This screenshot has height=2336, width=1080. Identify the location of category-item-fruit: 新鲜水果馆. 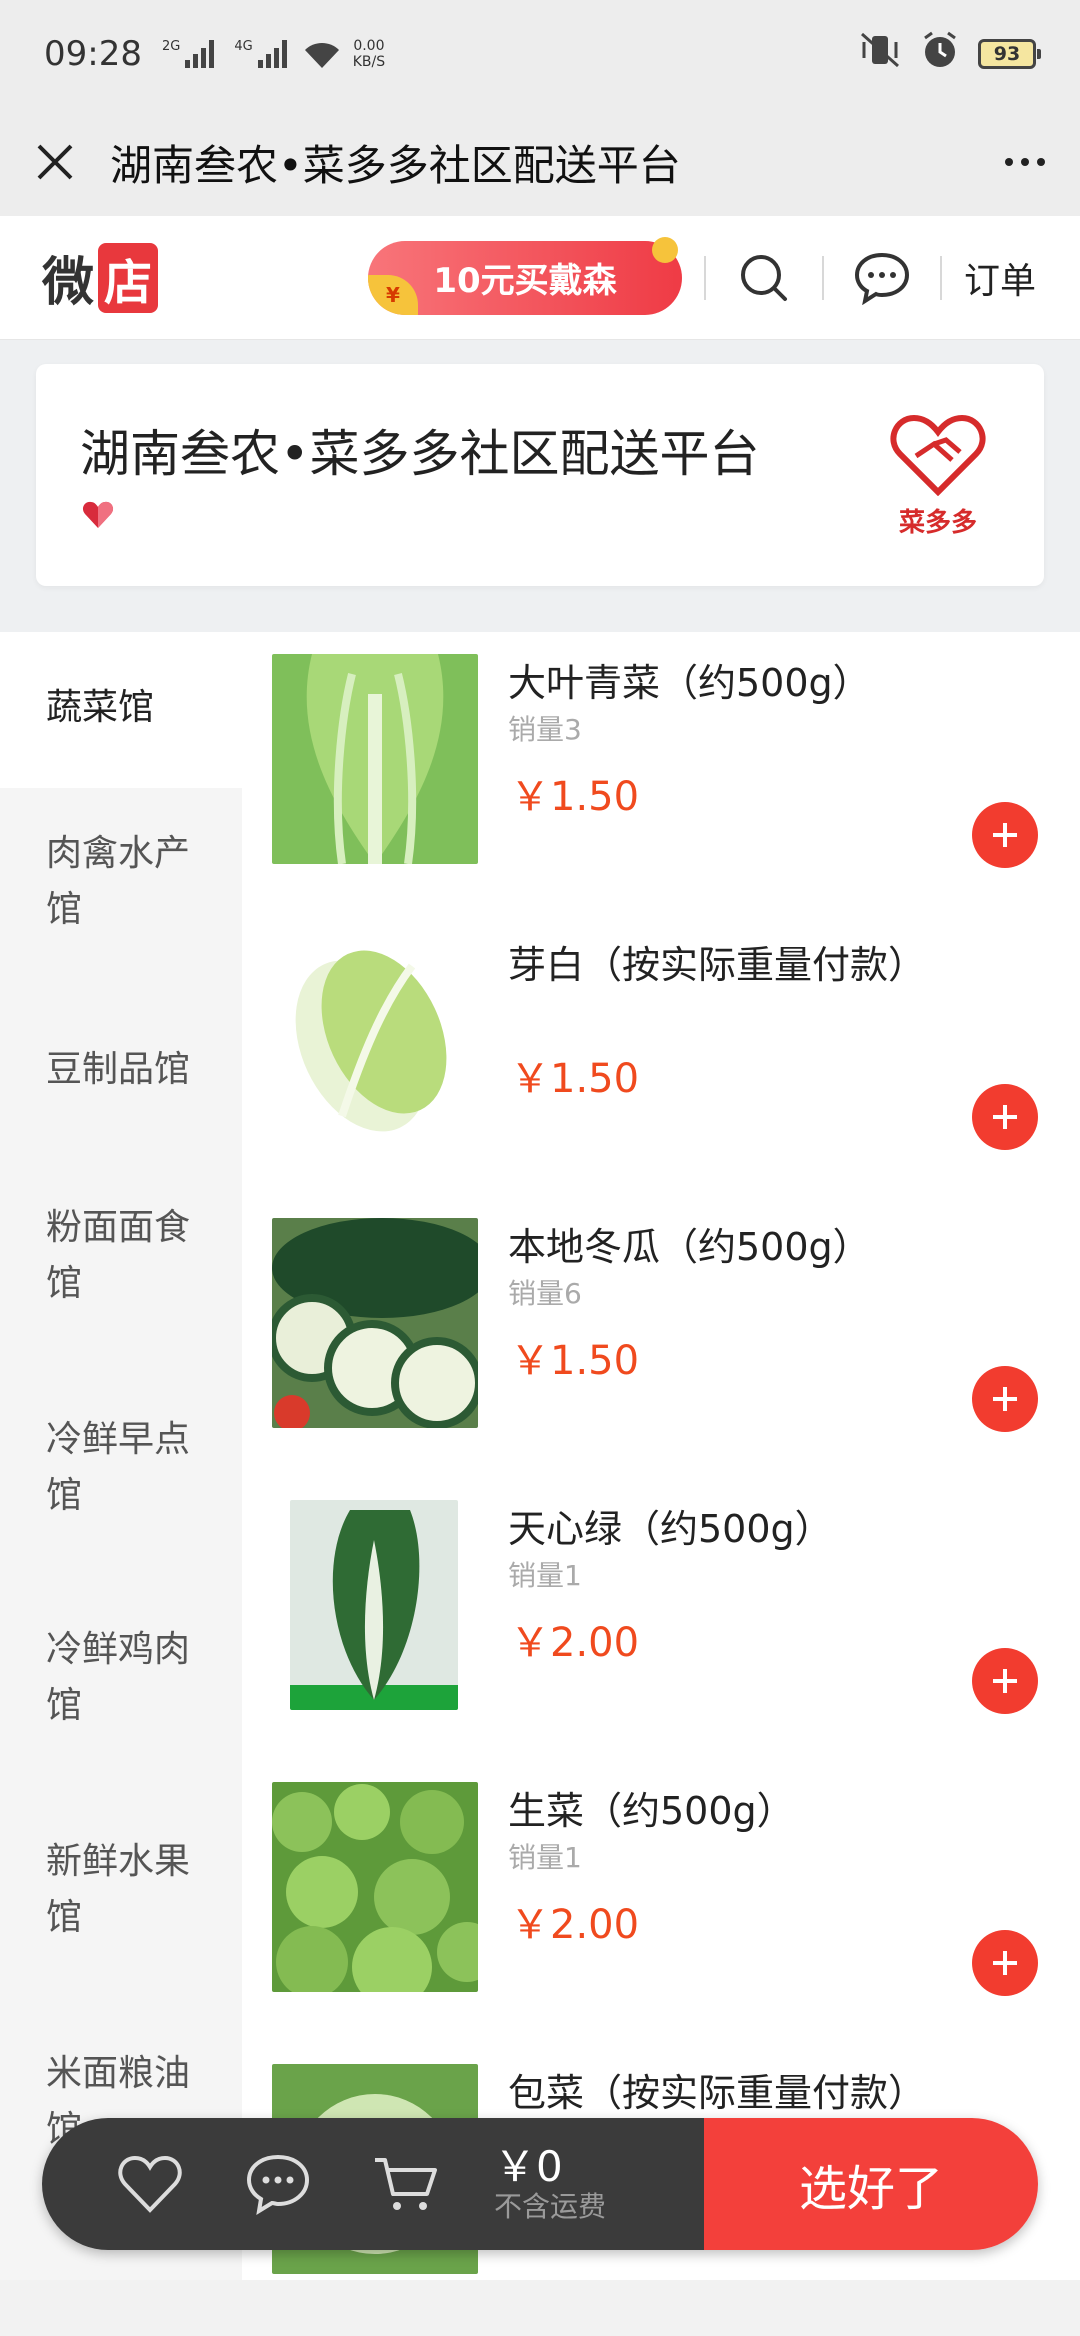
(121, 1890).